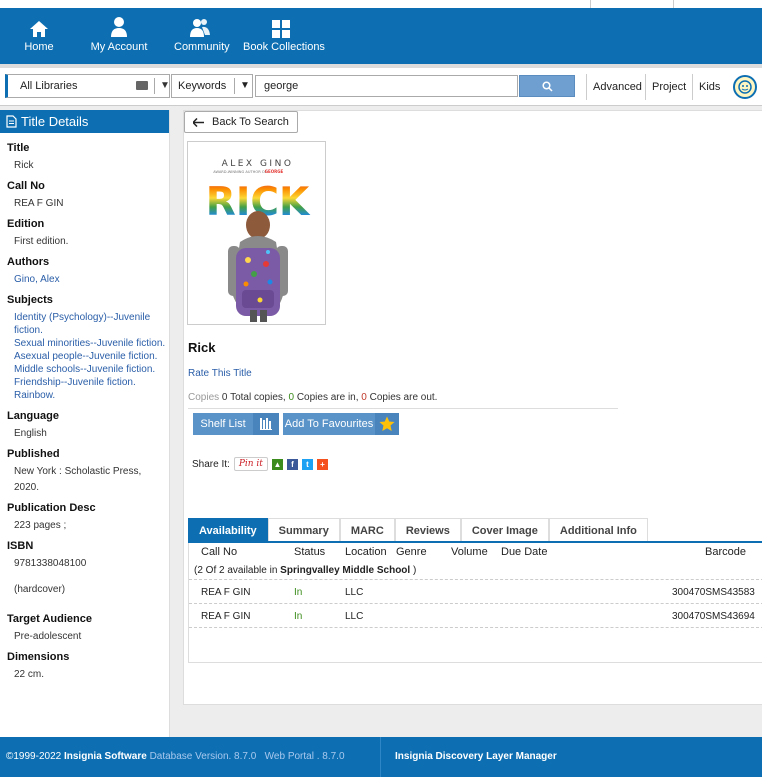 This screenshot has height=777, width=762. I want to click on tab-reviews: Reviews, so click(427, 530).